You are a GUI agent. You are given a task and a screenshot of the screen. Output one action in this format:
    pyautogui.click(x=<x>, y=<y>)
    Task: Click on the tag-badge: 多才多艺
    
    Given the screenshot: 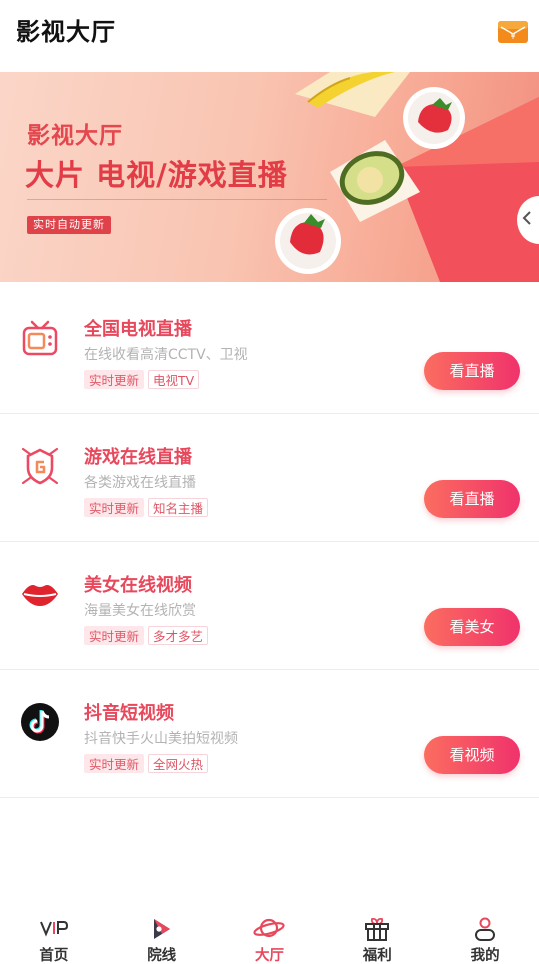 What is the action you would take?
    pyautogui.click(x=178, y=635)
    